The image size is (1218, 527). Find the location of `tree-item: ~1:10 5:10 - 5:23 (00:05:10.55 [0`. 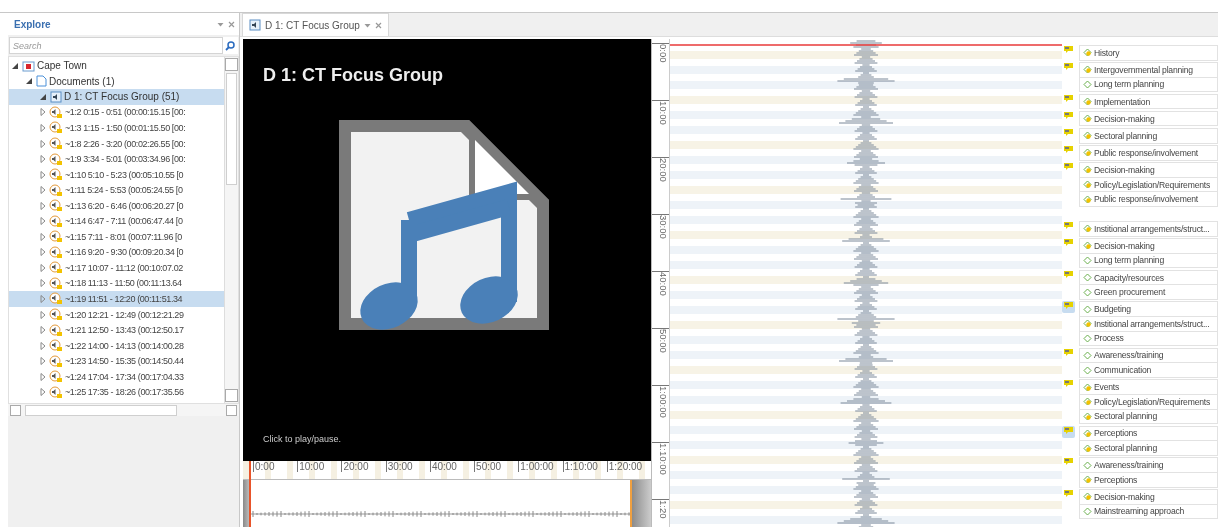

tree-item: ~1:10 5:10 - 5:23 (00:05:10.55 [0 is located at coordinates (116, 174).